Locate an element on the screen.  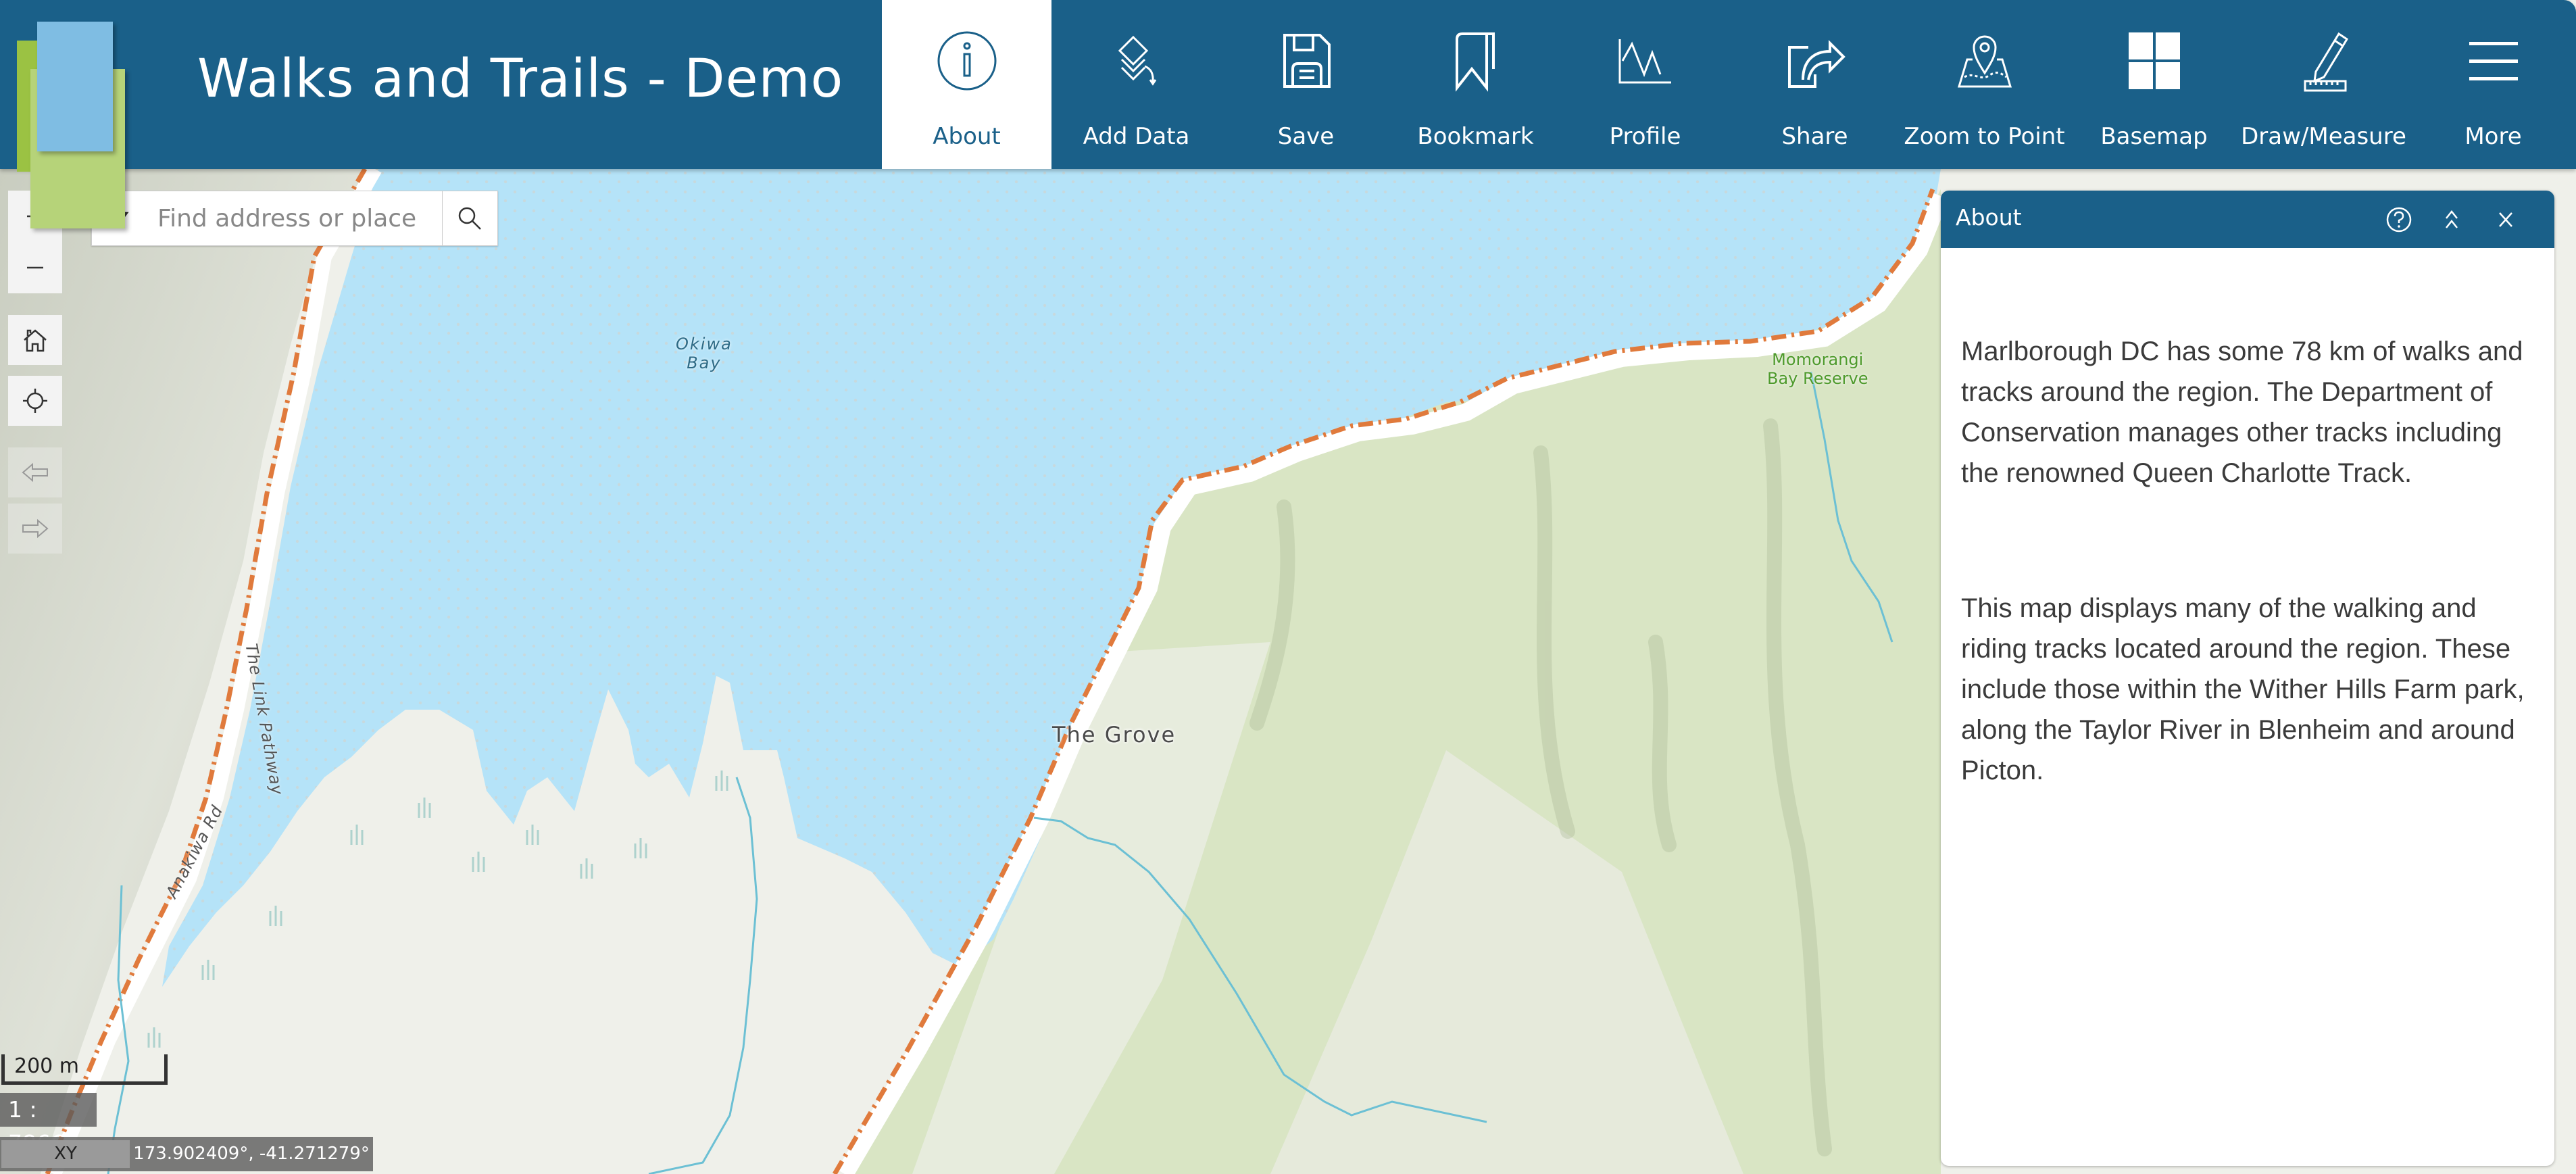
locate-button is located at coordinates (35, 401).